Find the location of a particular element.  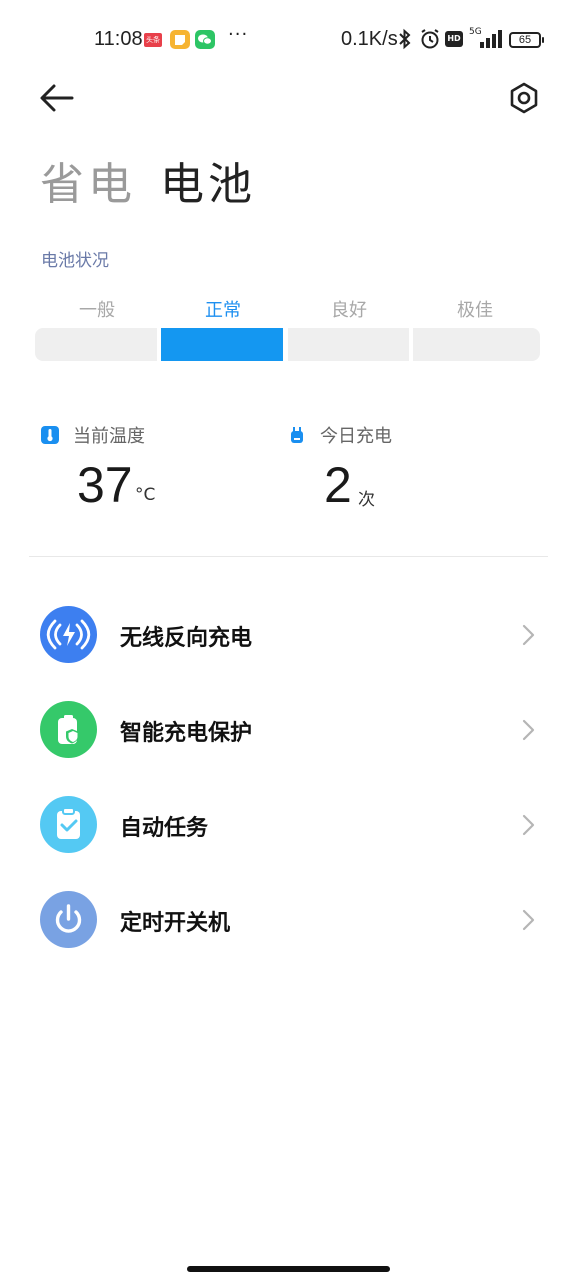

temperature-unit: °C is located at coordinates (145, 495).